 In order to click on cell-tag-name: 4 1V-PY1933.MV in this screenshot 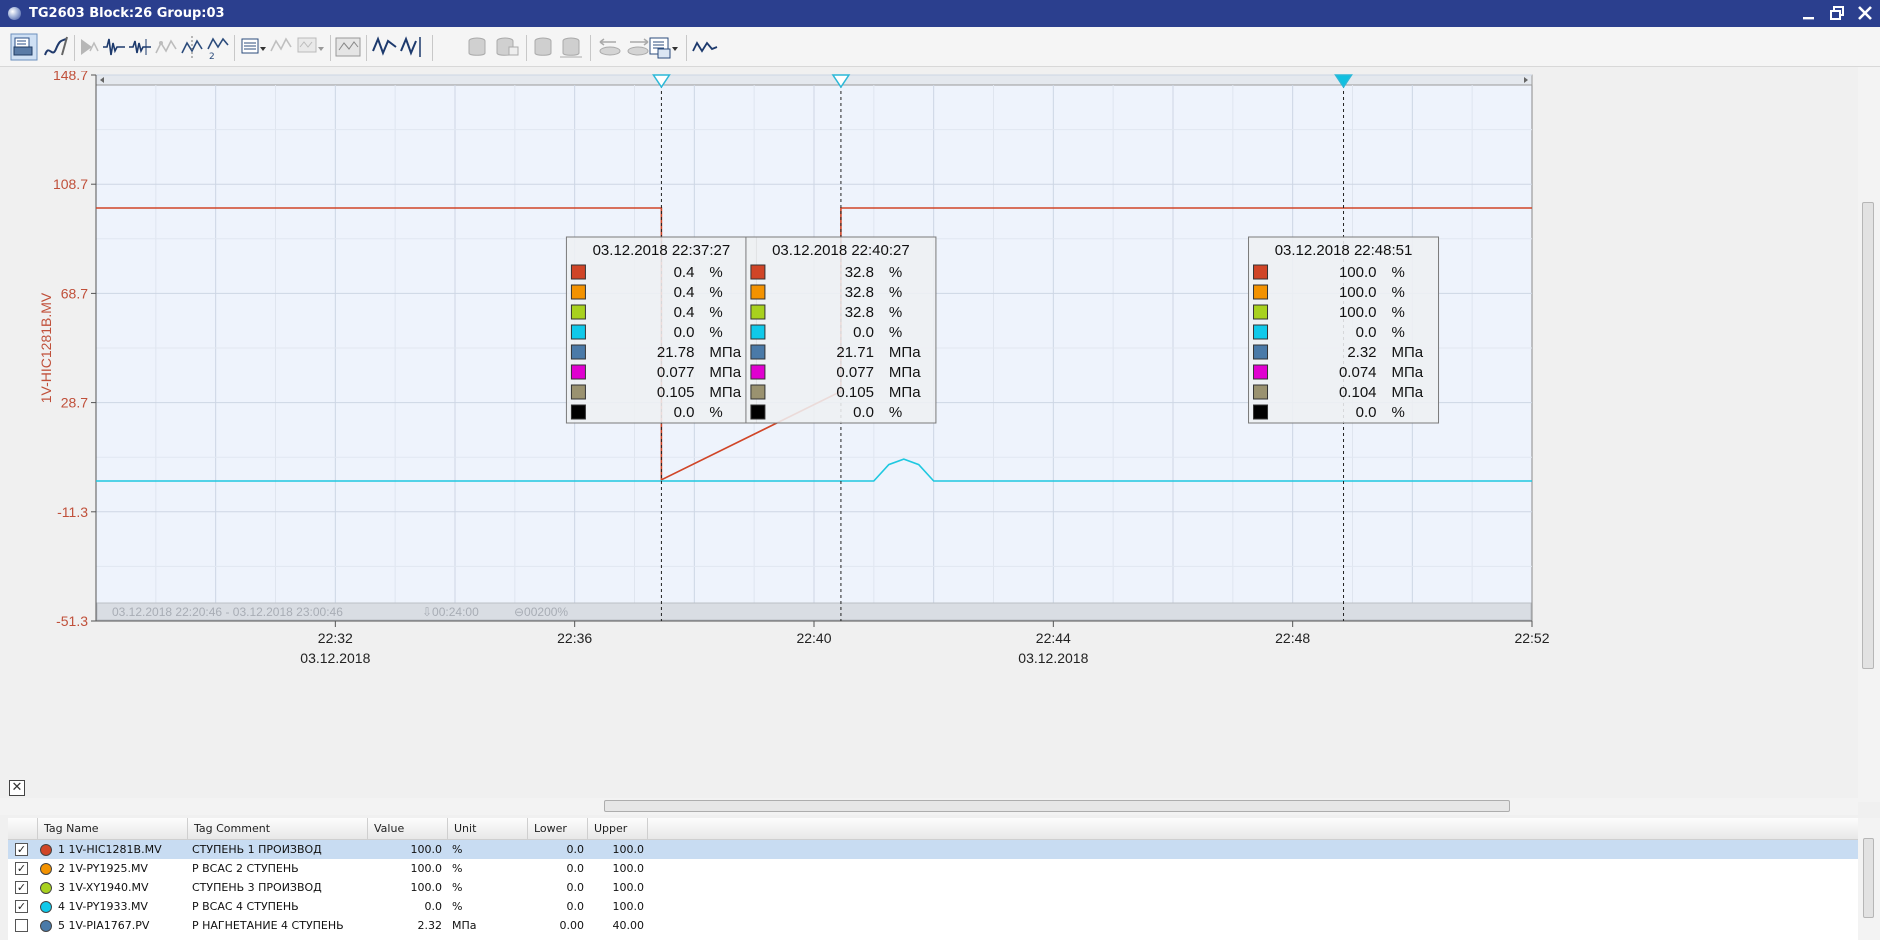, I will do `click(103, 906)`.